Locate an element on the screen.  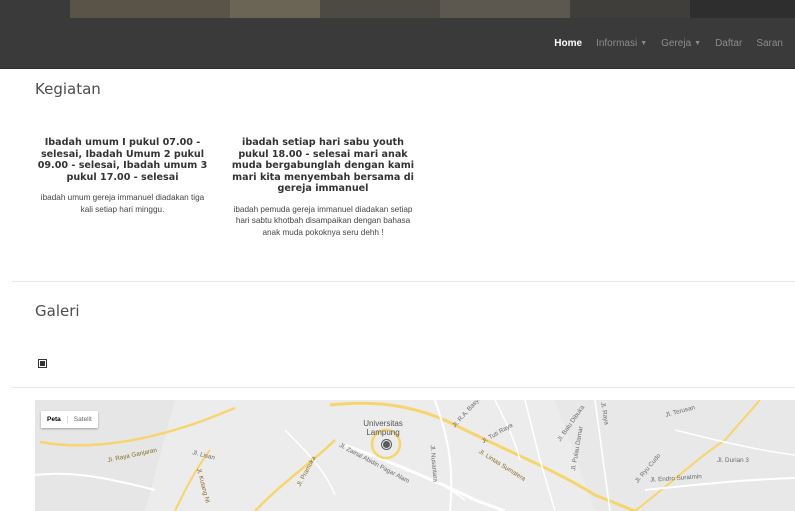
map-poi-label: Universitas Lampung is located at coordinates (383, 428).